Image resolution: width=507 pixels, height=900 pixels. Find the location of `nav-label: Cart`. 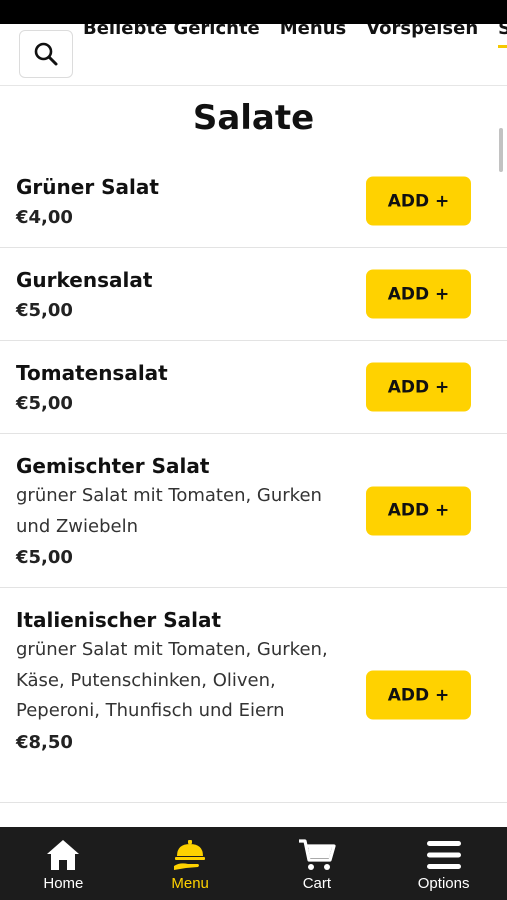

nav-label: Cart is located at coordinates (317, 883).